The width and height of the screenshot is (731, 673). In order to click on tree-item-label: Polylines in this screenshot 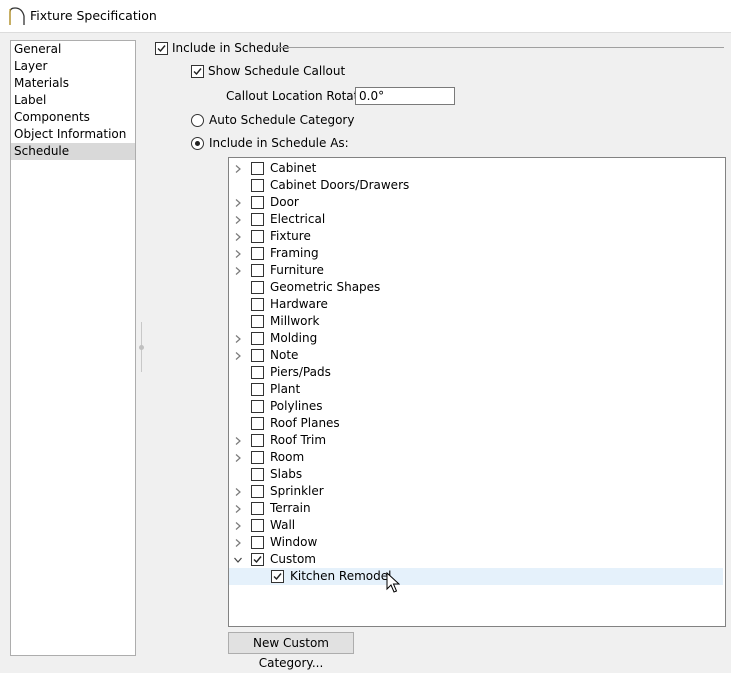, I will do `click(296, 406)`.